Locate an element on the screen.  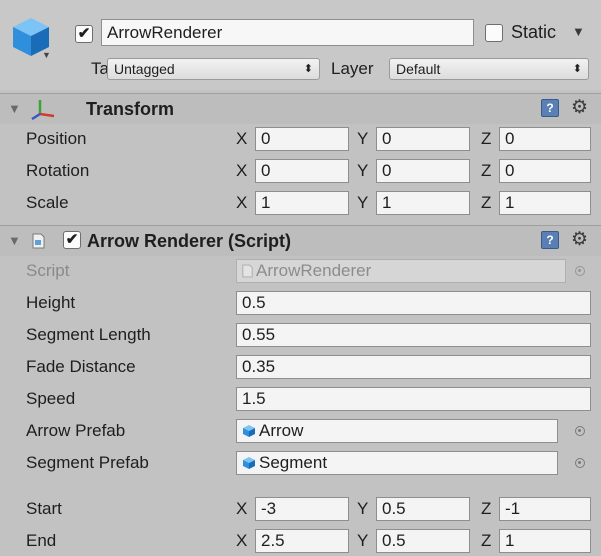
scale-x-label: X is located at coordinates (242, 202).